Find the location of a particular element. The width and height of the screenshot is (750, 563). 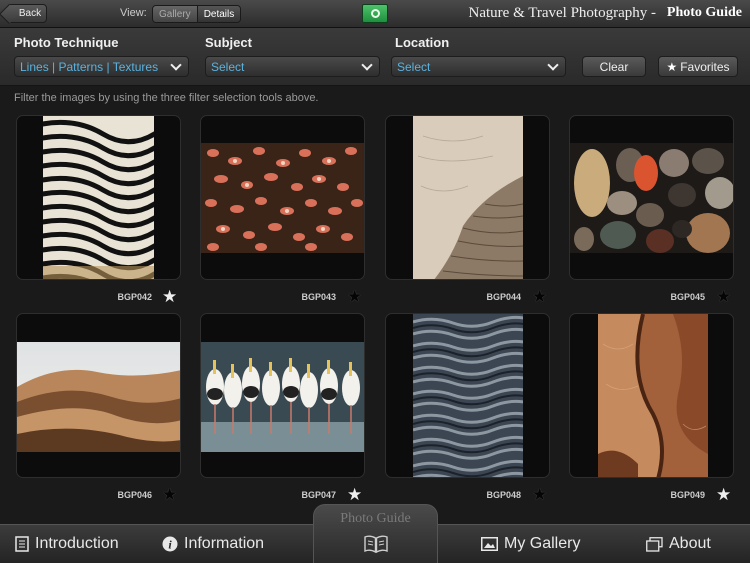

technique-value: Lines | Patterns | Textures is located at coordinates (89, 66).